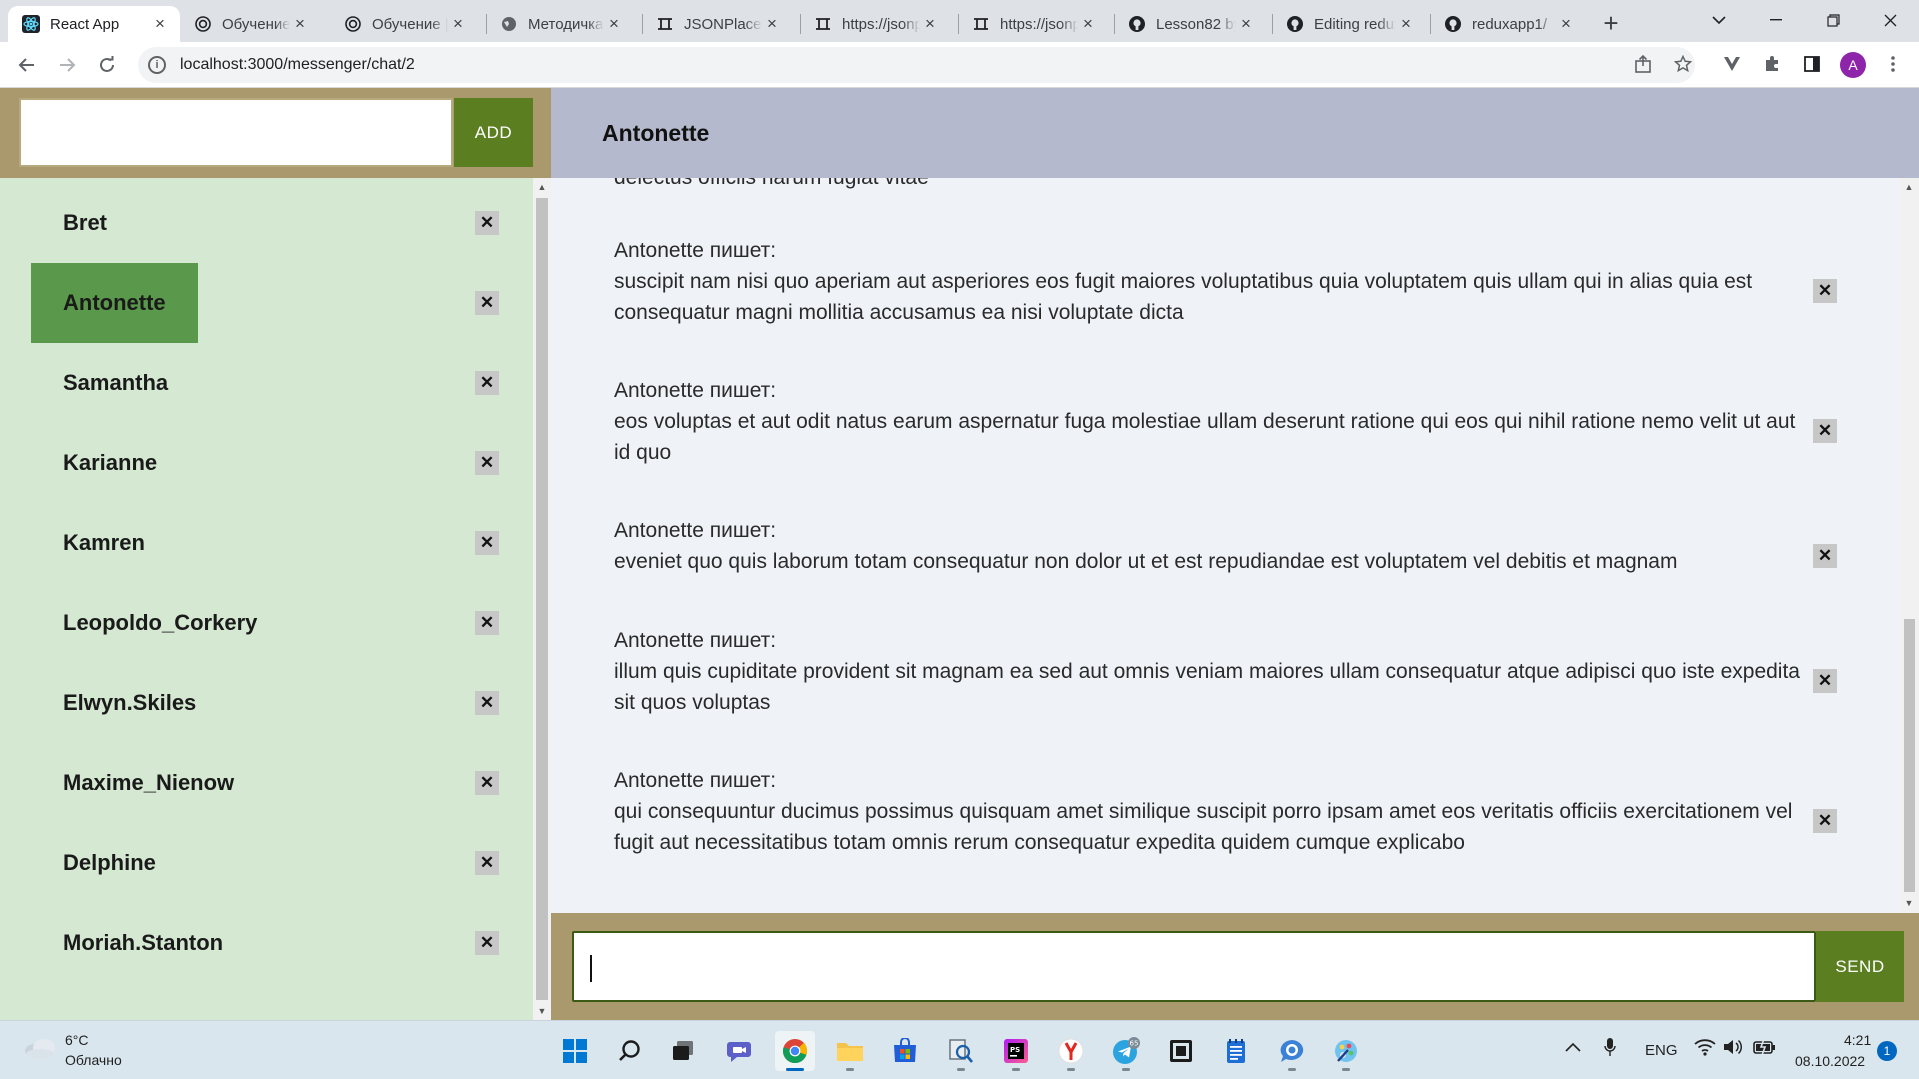 Image resolution: width=1919 pixels, height=1079 pixels. I want to click on restore-button, so click(1833, 20).